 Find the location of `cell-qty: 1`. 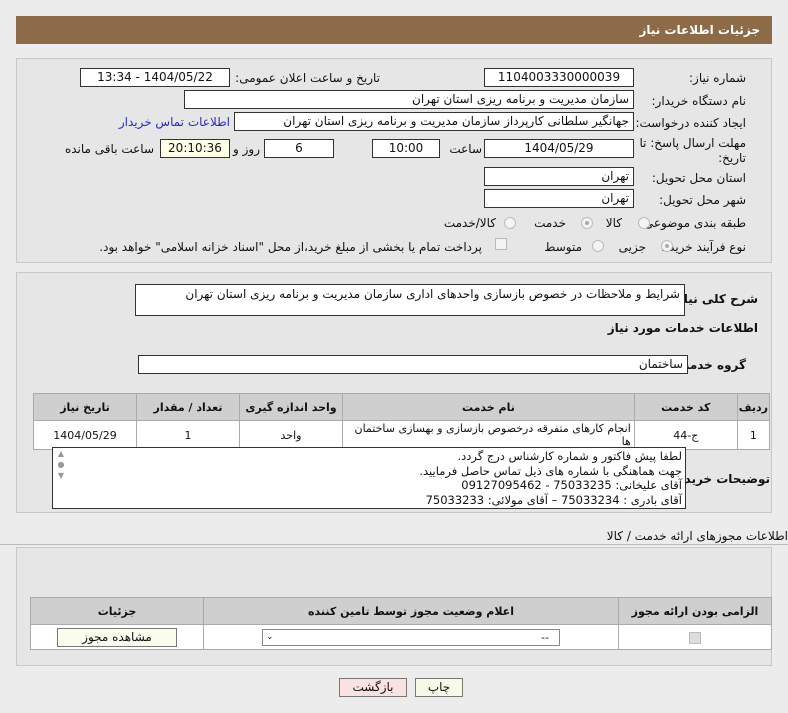

cell-qty: 1 is located at coordinates (188, 435).